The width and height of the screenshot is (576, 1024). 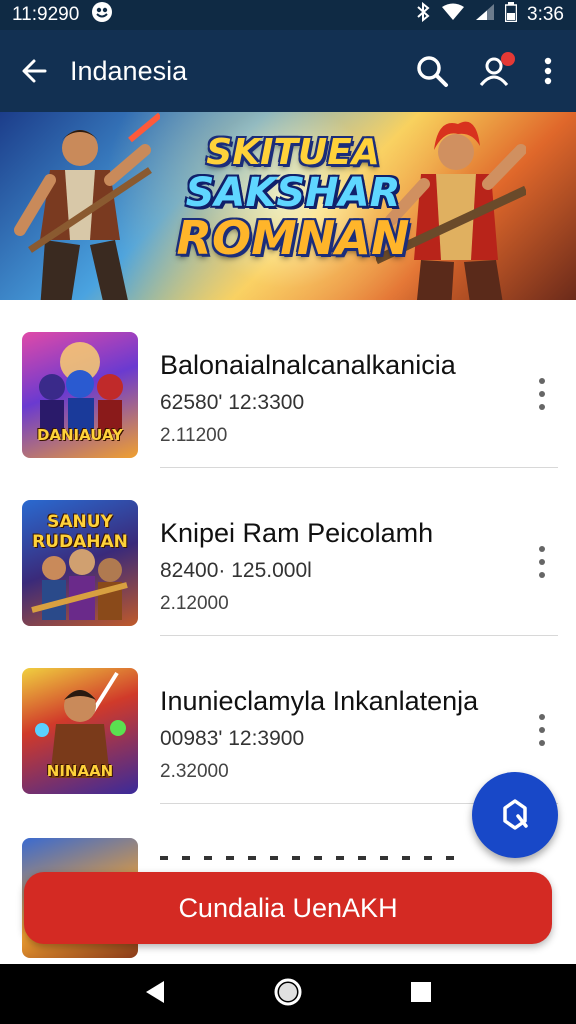 I want to click on item-meta: 82400· 125.000l, so click(x=236, y=570).